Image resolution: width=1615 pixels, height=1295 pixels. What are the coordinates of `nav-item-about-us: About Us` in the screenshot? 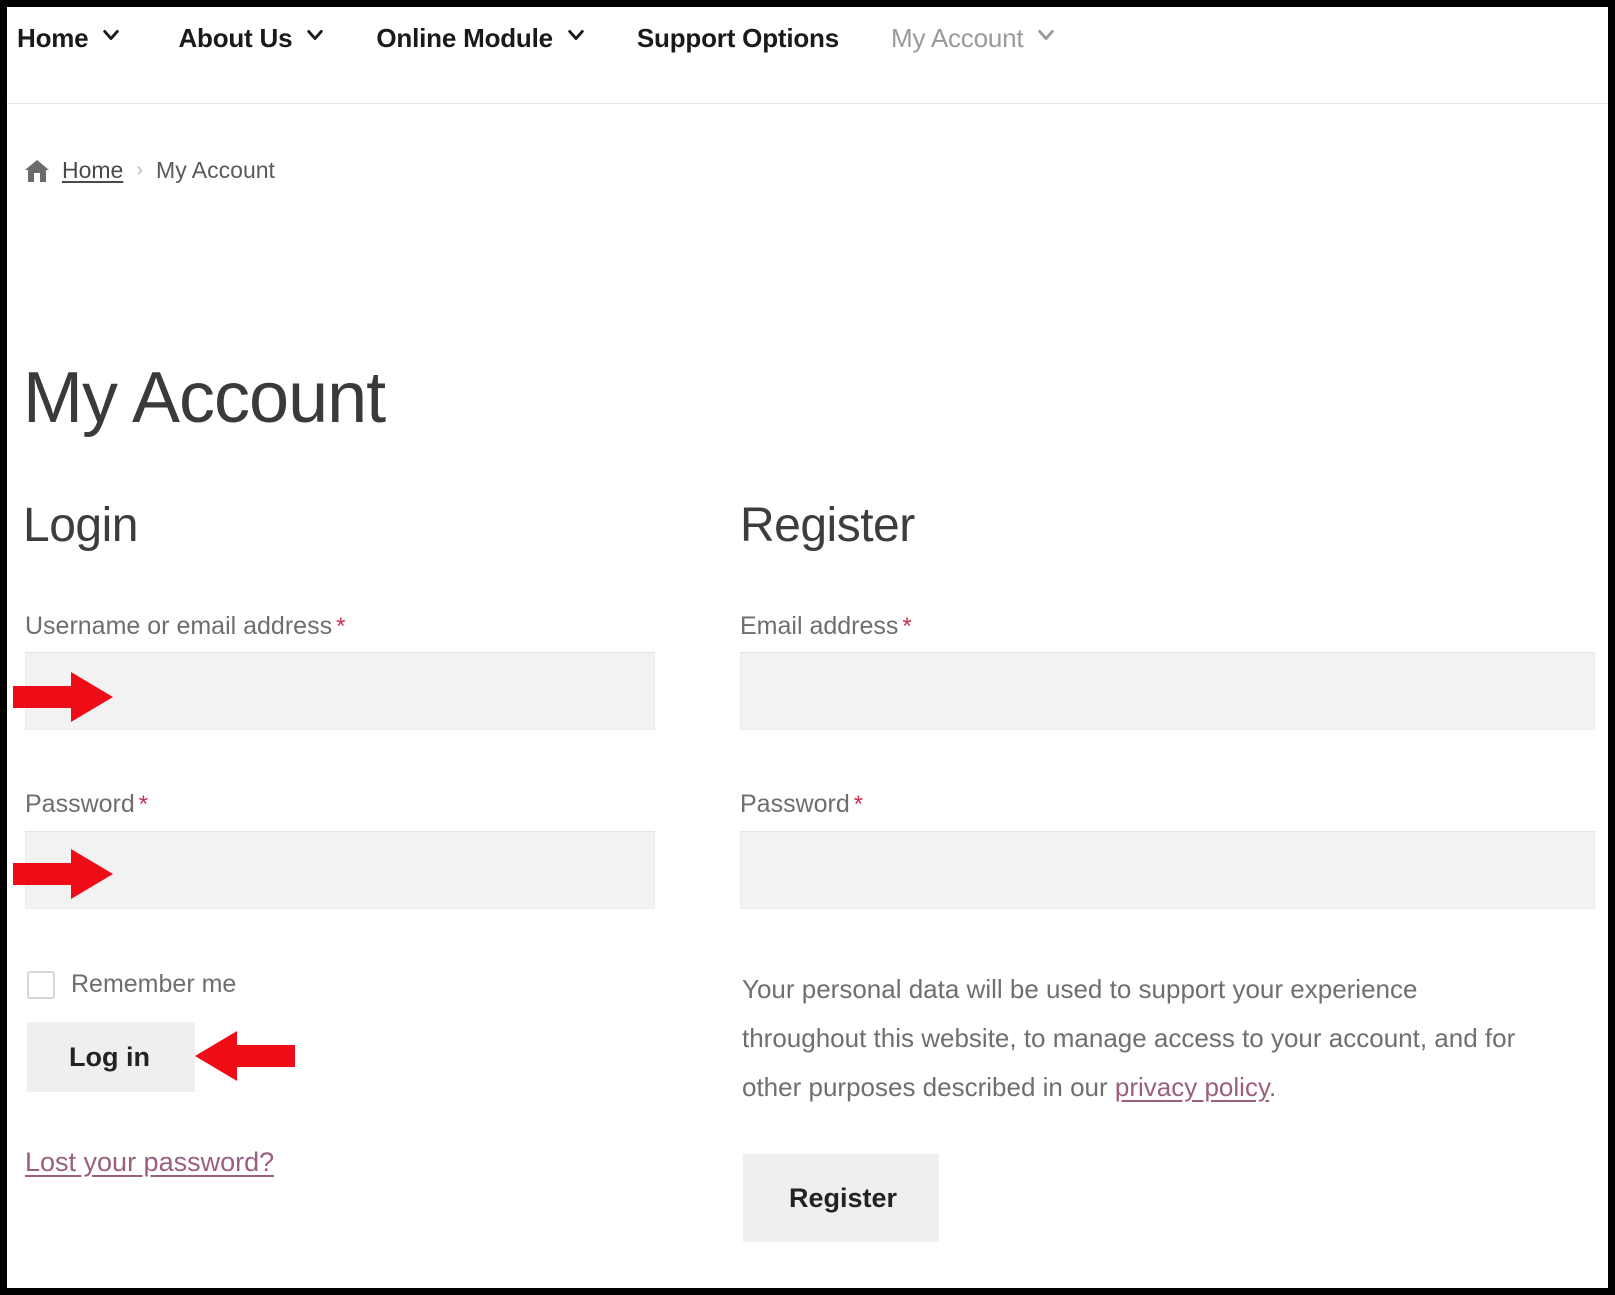 It's located at (251, 38).